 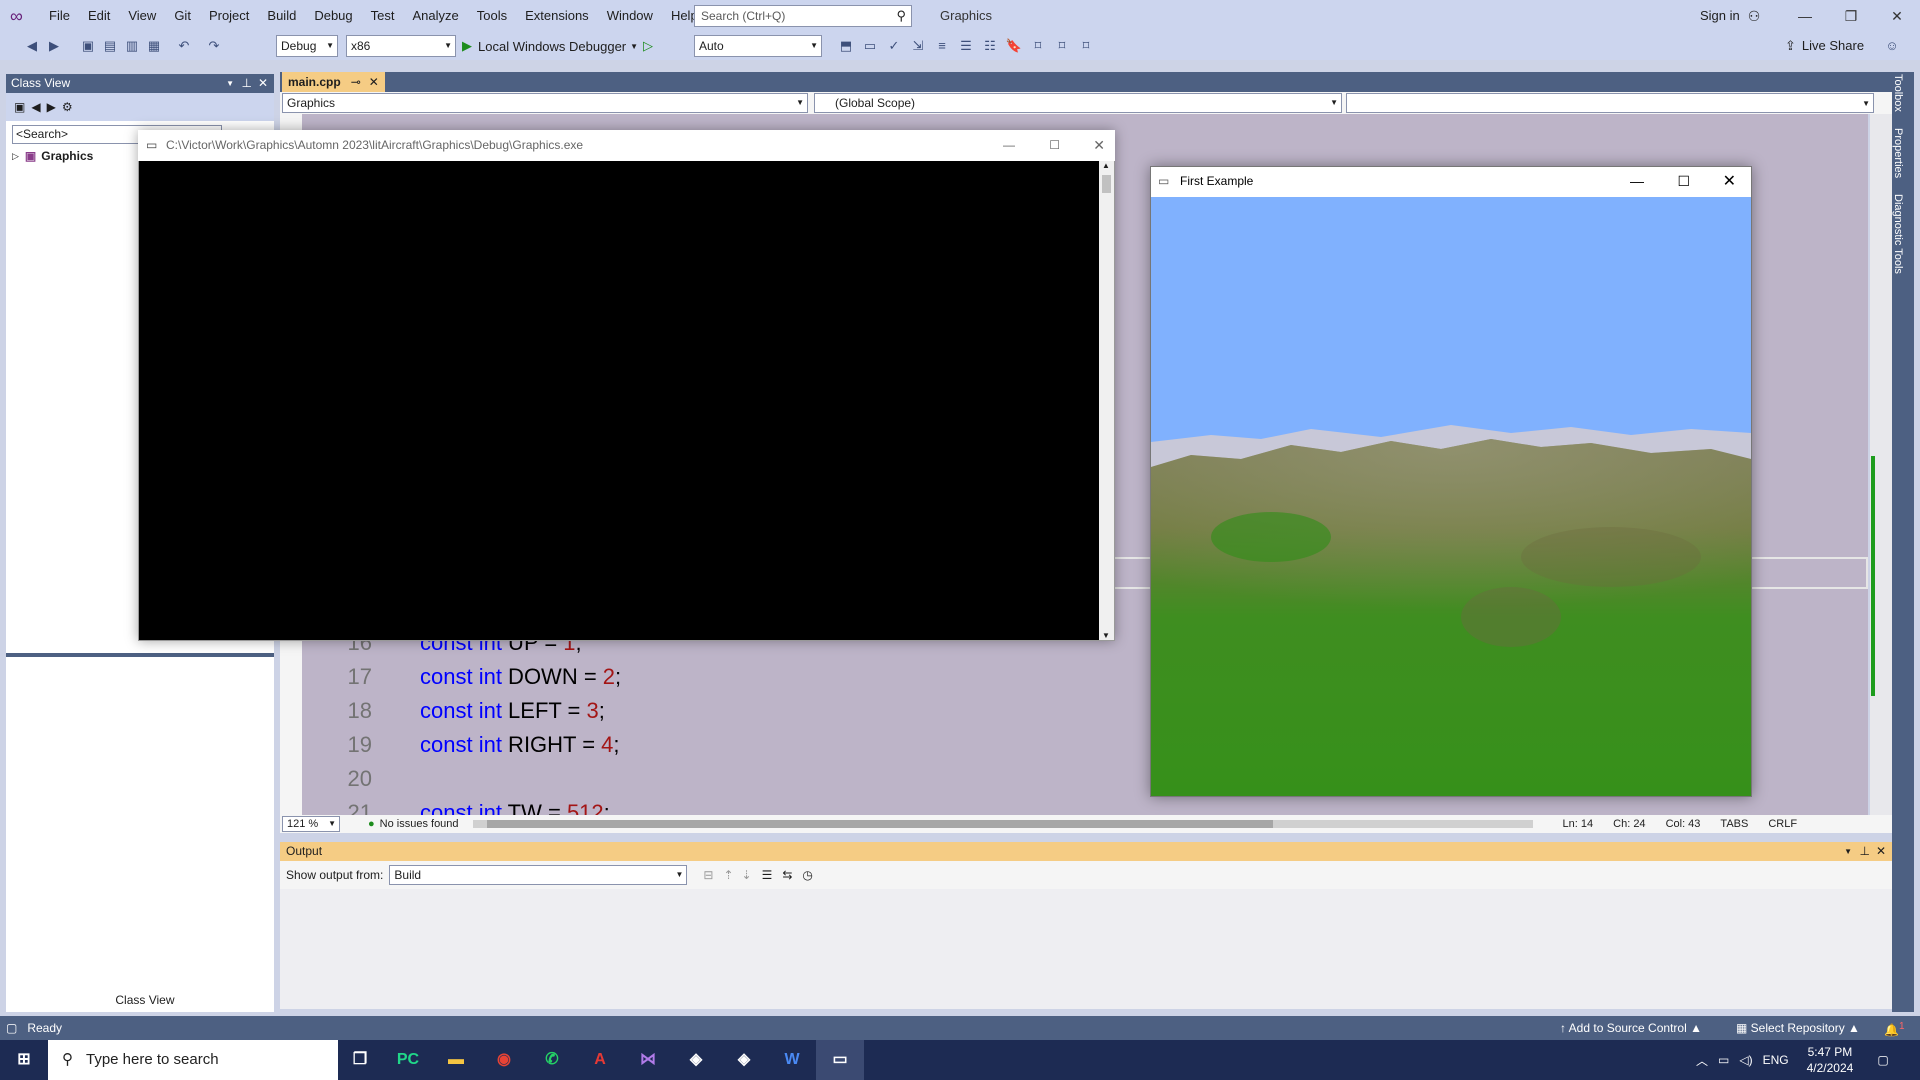 I want to click on menu-build: Build, so click(x=281, y=16).